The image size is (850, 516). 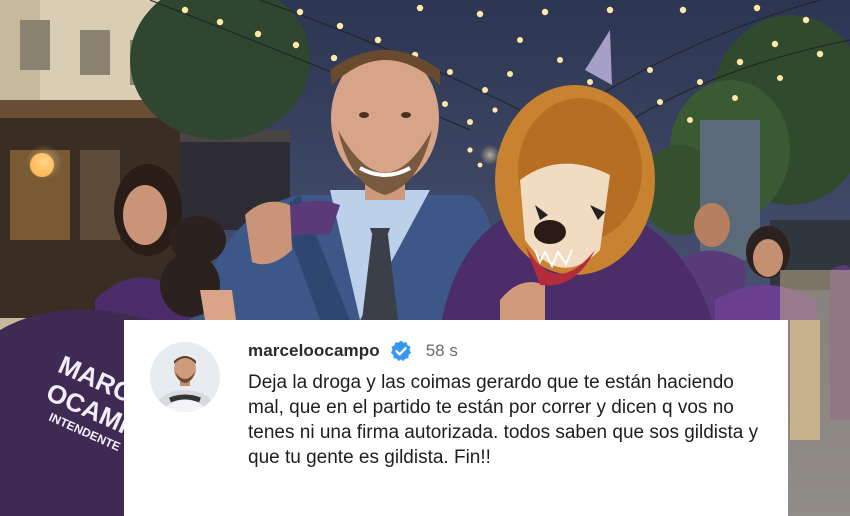 What do you see at coordinates (314, 351) in the screenshot?
I see `username-link: marceloocampo` at bounding box center [314, 351].